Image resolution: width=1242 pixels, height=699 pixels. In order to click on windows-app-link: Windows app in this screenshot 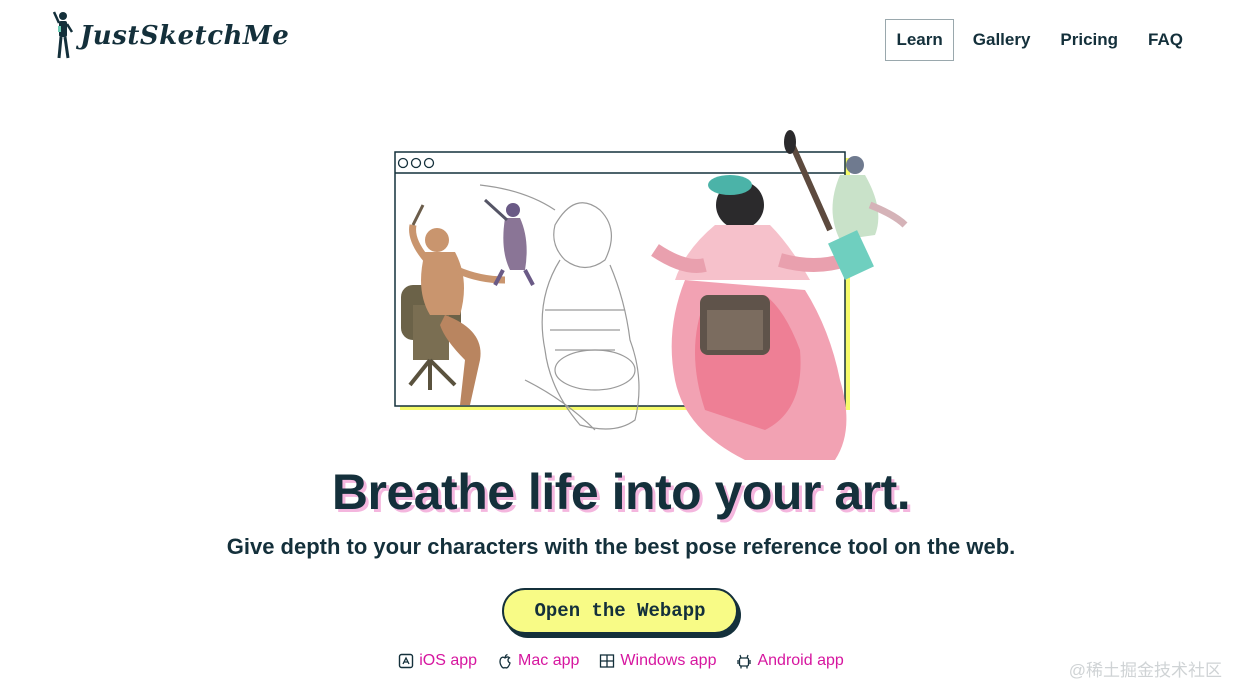, I will do `click(657, 661)`.